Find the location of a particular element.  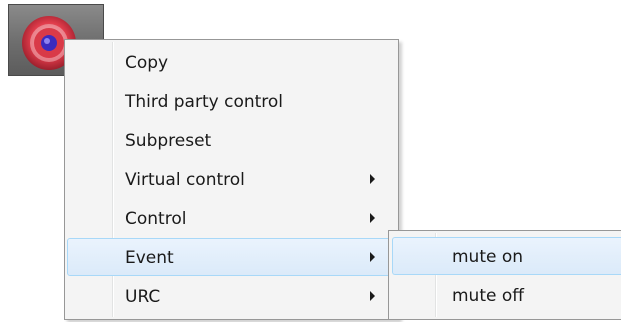

menu-item-label: Event is located at coordinates (149, 258).